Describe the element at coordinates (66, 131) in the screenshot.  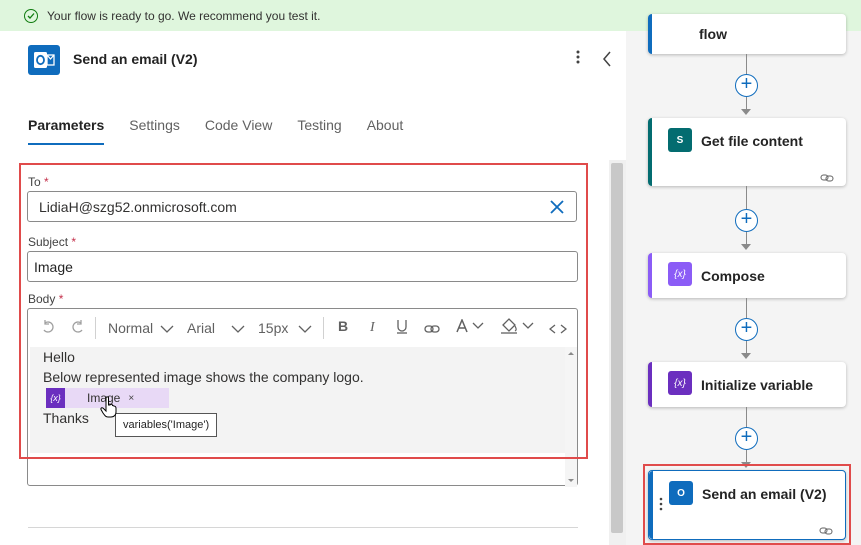
I see `tab-parameters: Parameters` at that location.